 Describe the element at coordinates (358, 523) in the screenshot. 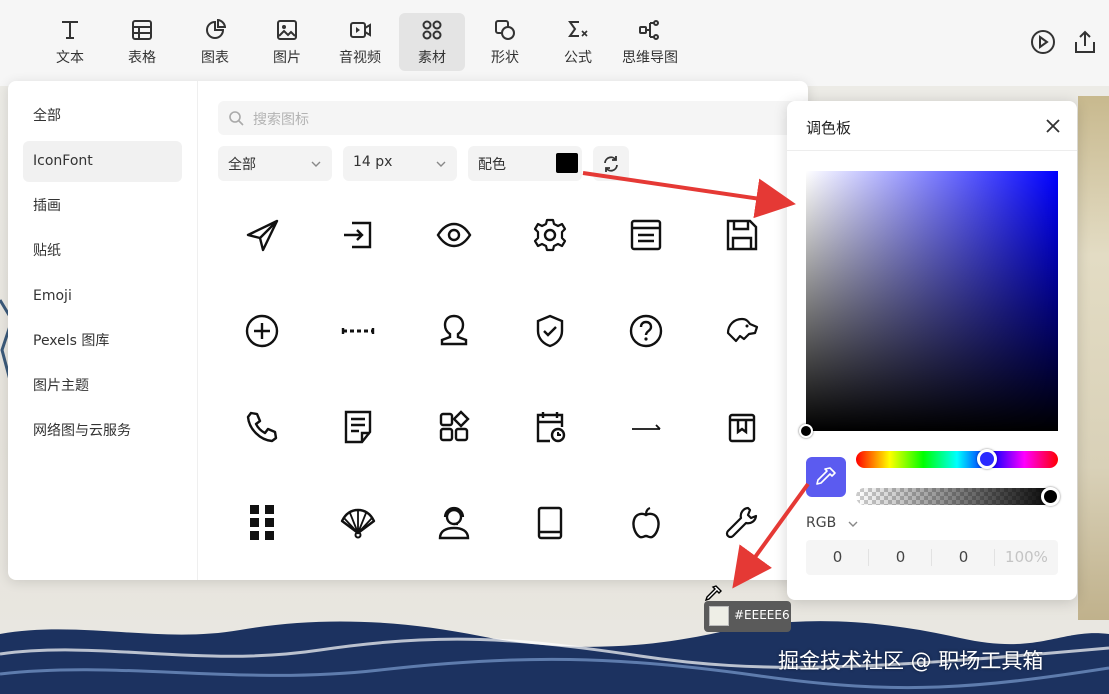

I see `fan-icon` at that location.